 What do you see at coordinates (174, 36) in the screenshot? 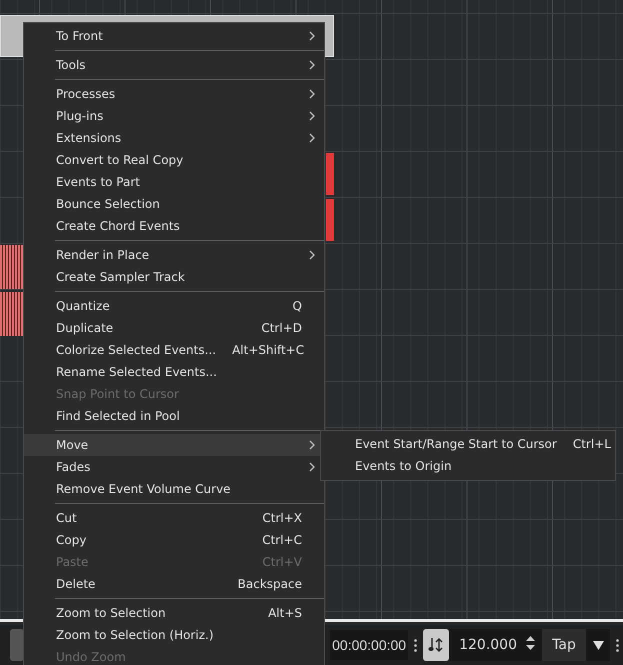
I see `menu-item: To Front` at bounding box center [174, 36].